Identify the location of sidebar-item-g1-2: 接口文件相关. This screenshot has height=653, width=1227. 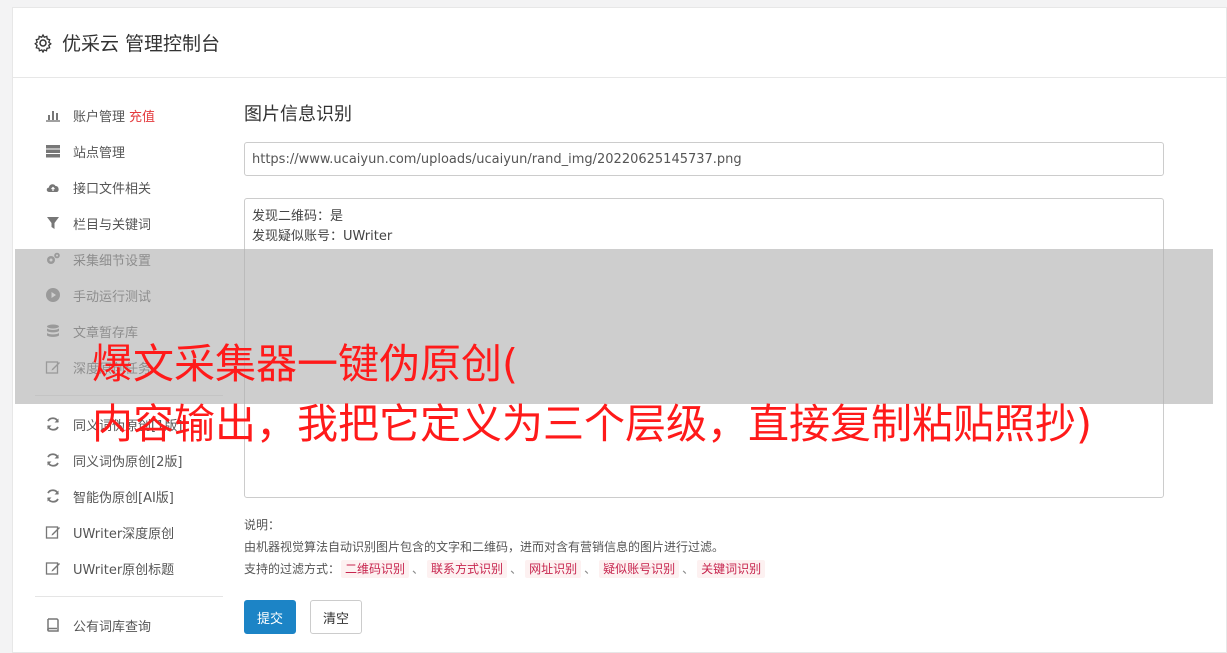
(120, 187).